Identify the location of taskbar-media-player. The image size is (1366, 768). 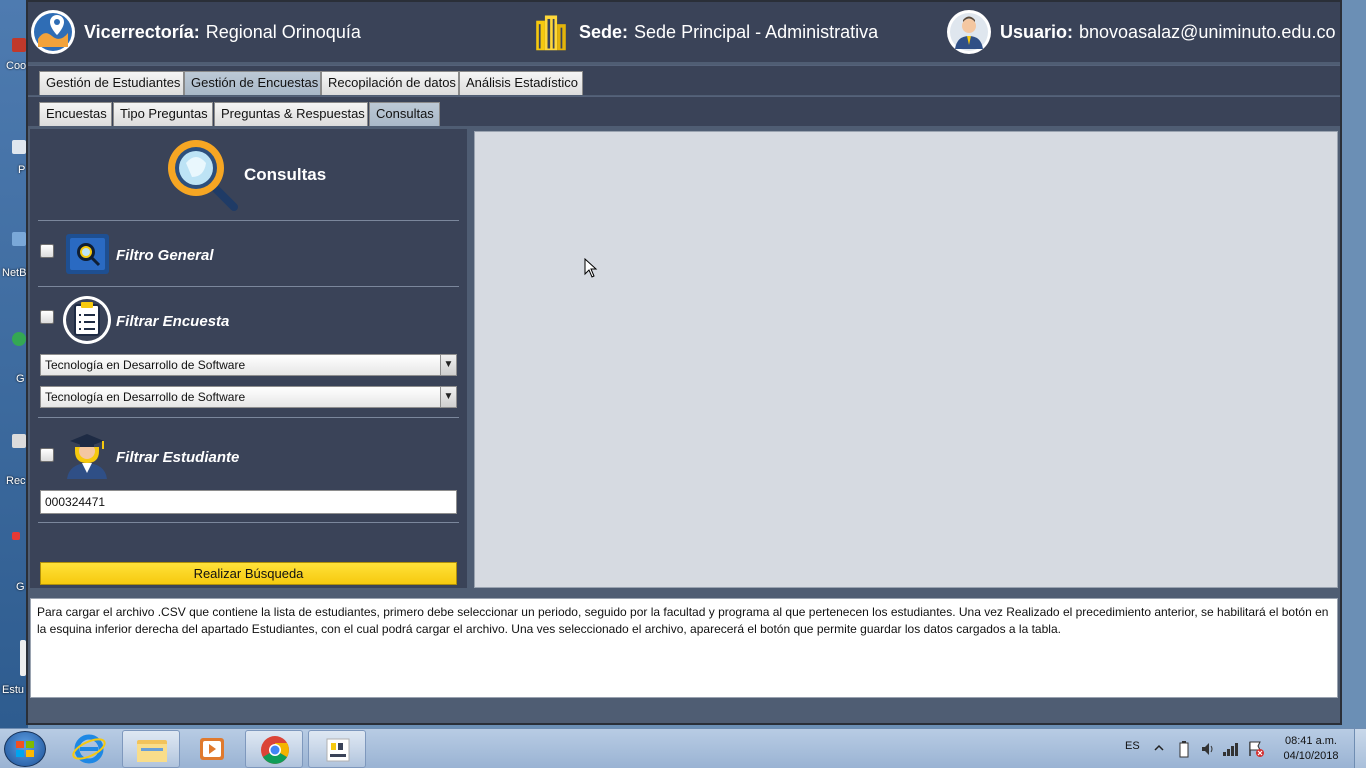
(212, 749).